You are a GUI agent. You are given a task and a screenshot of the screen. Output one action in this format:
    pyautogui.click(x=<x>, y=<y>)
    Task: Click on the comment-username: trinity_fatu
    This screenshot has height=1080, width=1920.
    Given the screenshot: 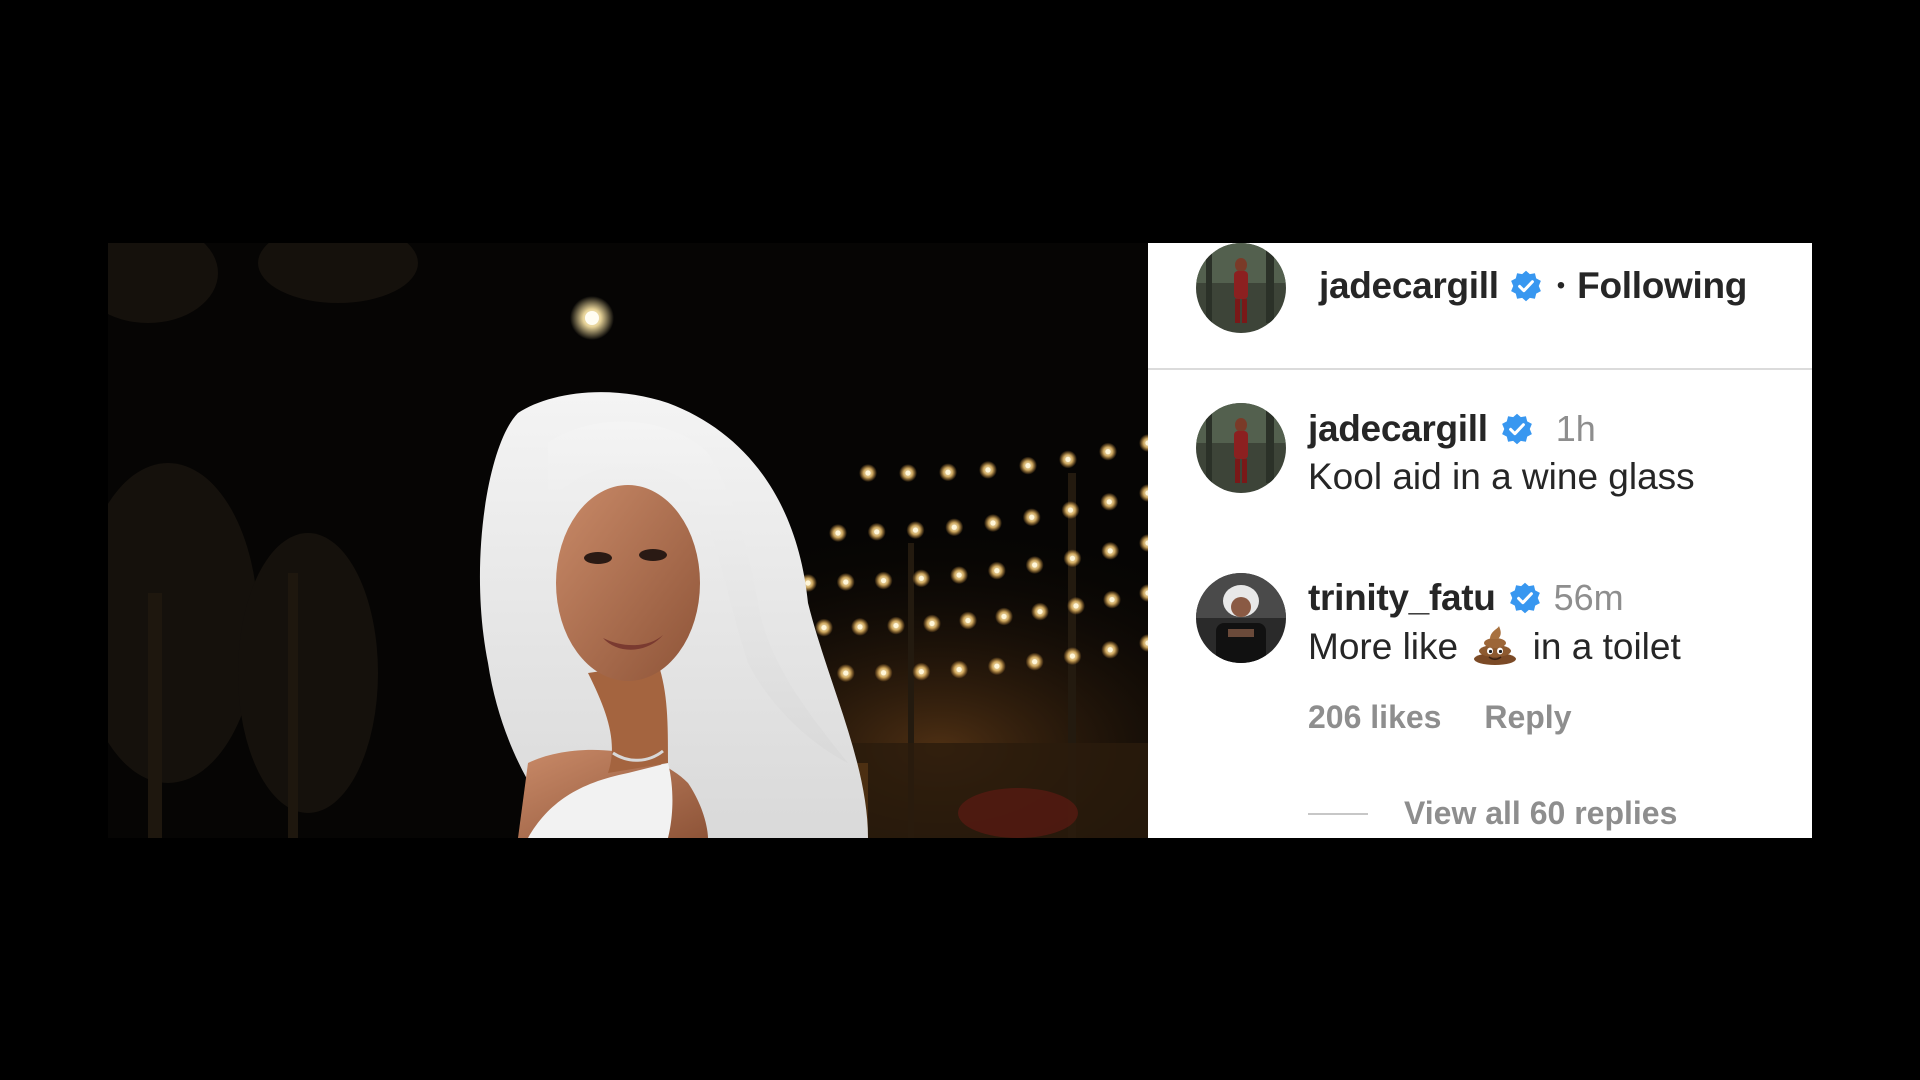 What is the action you would take?
    pyautogui.click(x=1402, y=598)
    